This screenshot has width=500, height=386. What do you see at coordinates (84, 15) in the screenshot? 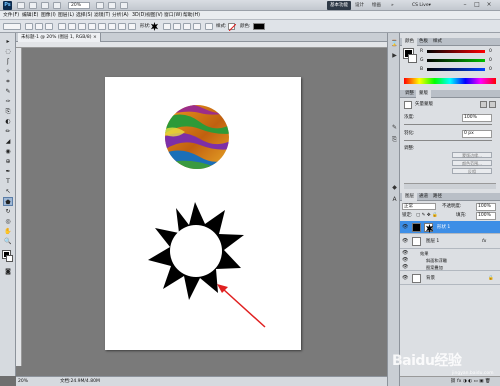
I see `menu-select: 选择(S)` at bounding box center [84, 15].